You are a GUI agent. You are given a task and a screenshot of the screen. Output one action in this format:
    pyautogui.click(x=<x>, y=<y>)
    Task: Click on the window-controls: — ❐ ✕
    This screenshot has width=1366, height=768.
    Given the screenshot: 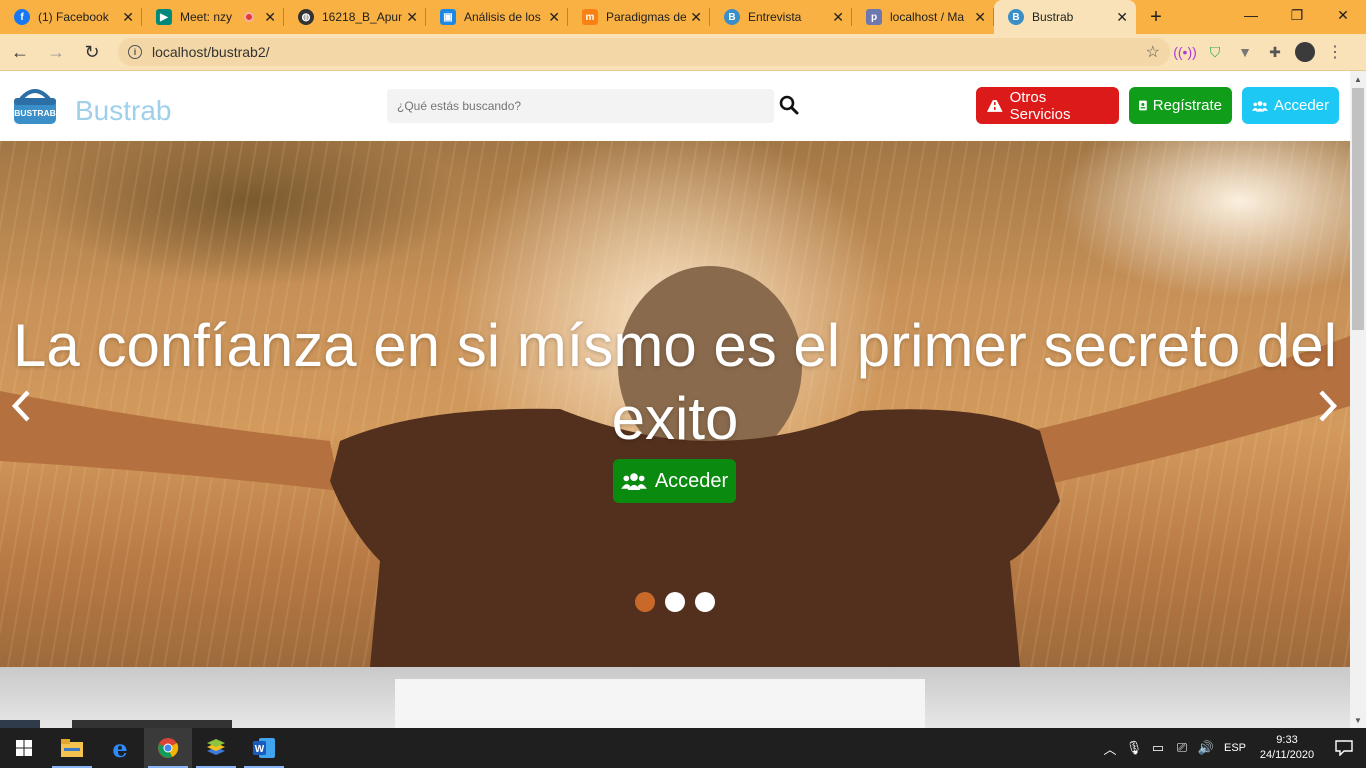 What is the action you would take?
    pyautogui.click(x=1297, y=15)
    